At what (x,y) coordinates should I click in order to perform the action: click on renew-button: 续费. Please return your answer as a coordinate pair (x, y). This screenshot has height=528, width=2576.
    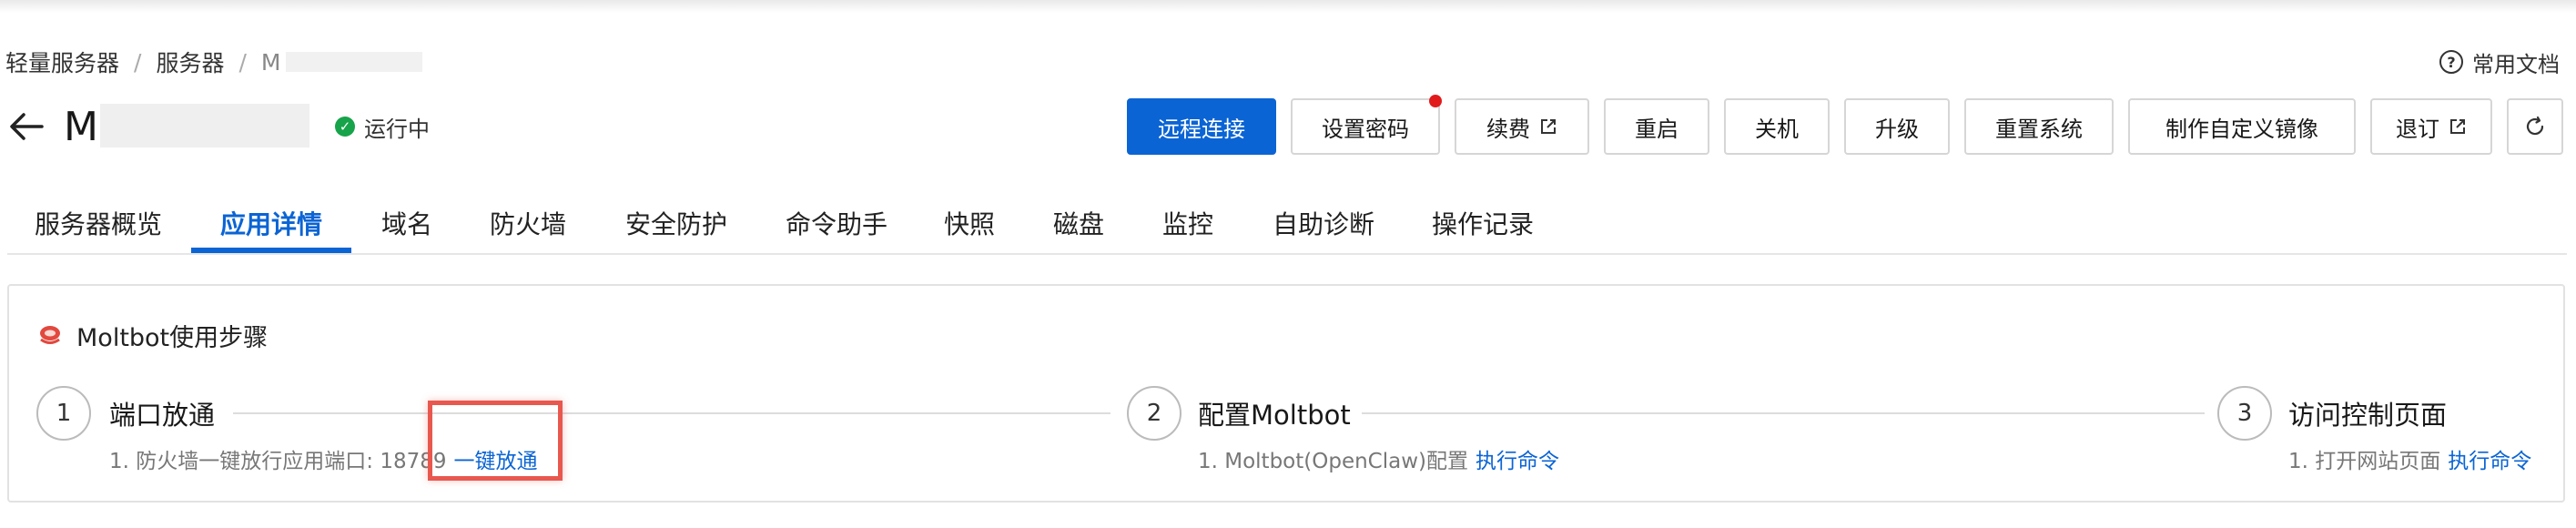
    Looking at the image, I should click on (1522, 126).